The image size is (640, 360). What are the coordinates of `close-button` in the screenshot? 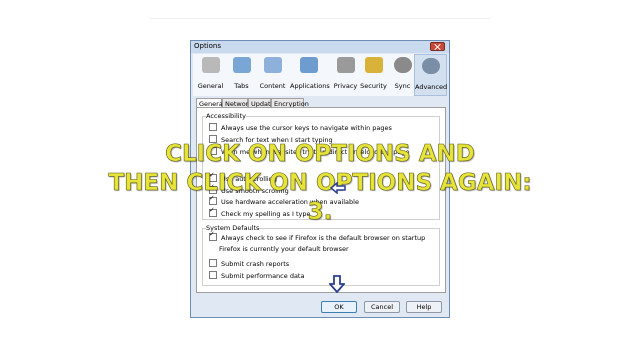 It's located at (437, 46).